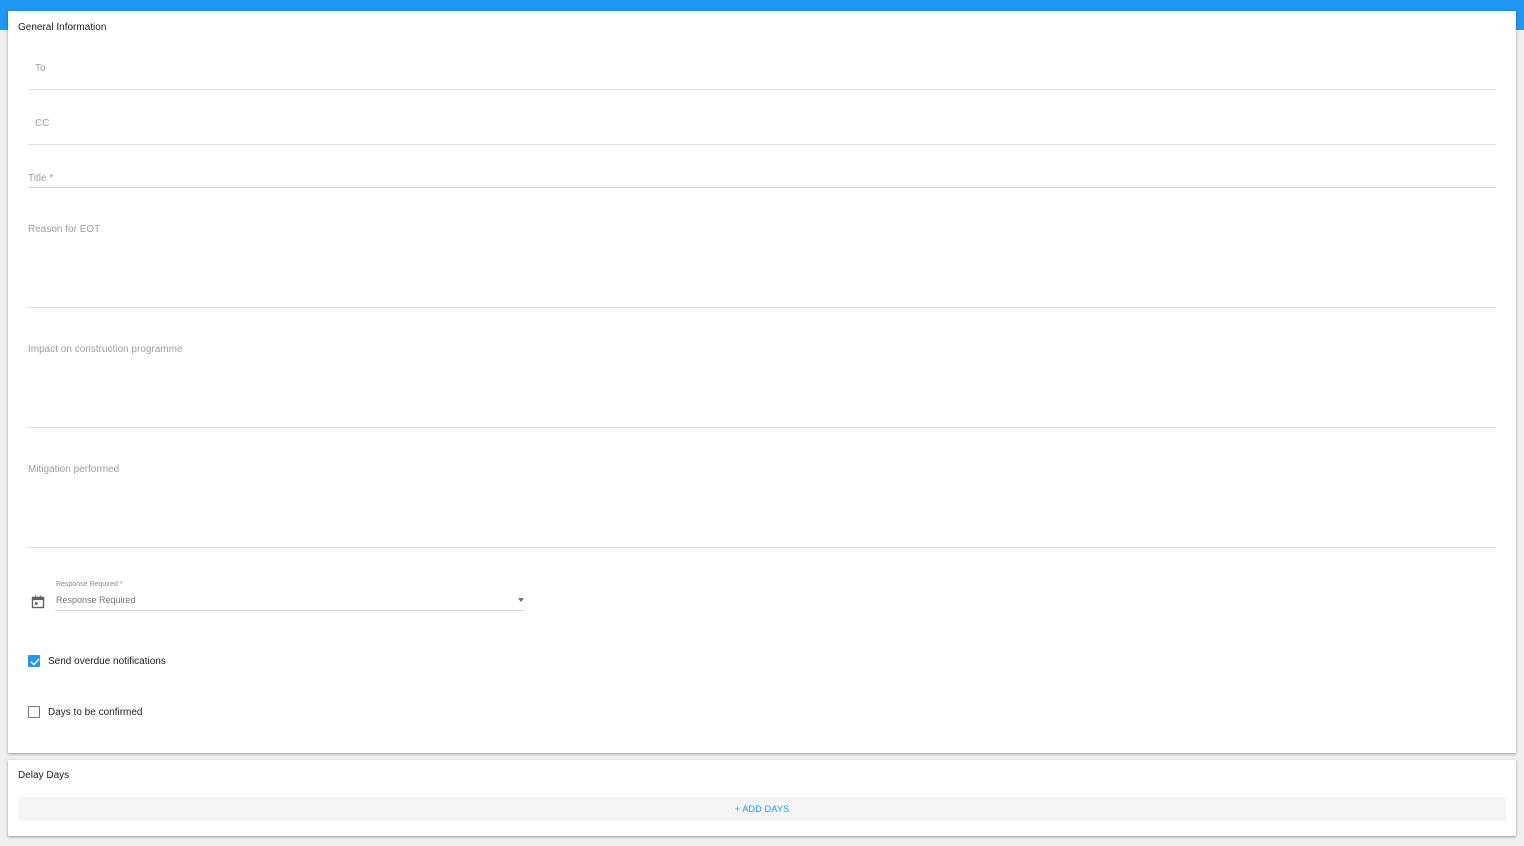 The image size is (1524, 846). I want to click on reason-for-eot-label: Reason for EOT, so click(64, 229).